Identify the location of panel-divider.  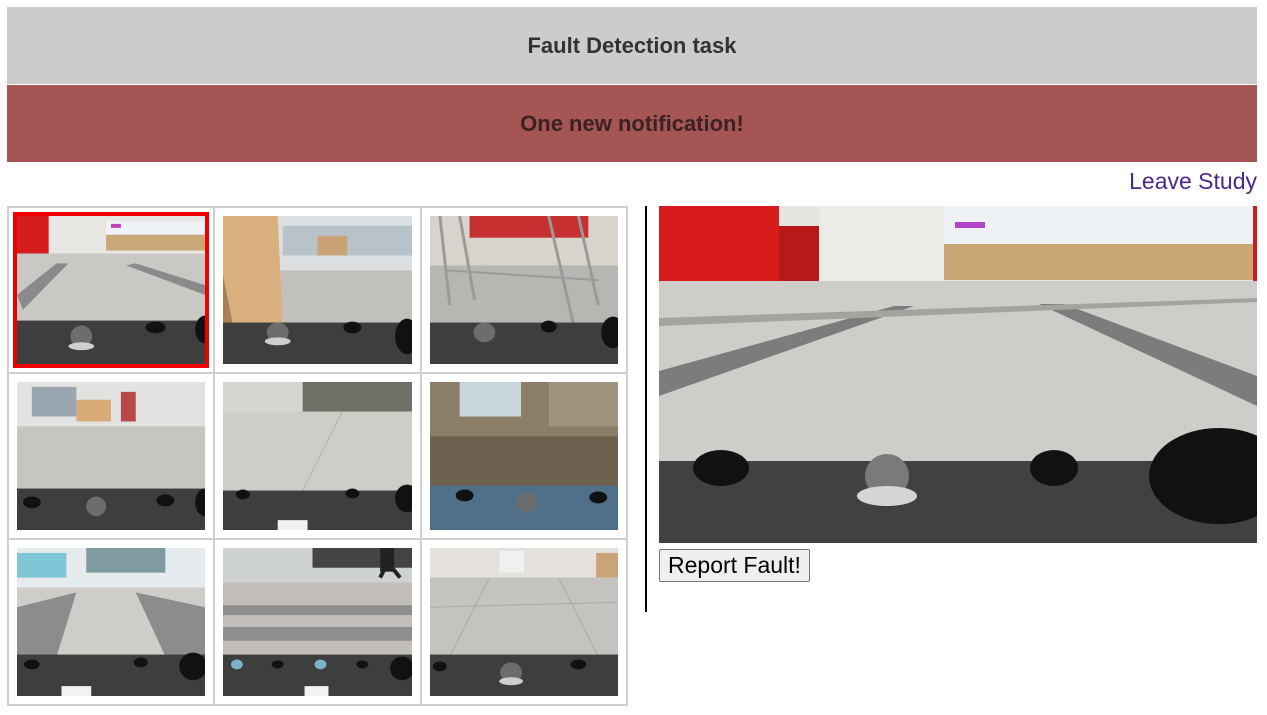
(646, 409).